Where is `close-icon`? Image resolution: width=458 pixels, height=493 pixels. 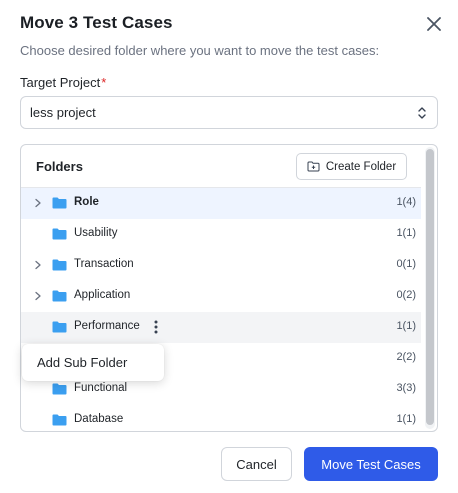 close-icon is located at coordinates (434, 24).